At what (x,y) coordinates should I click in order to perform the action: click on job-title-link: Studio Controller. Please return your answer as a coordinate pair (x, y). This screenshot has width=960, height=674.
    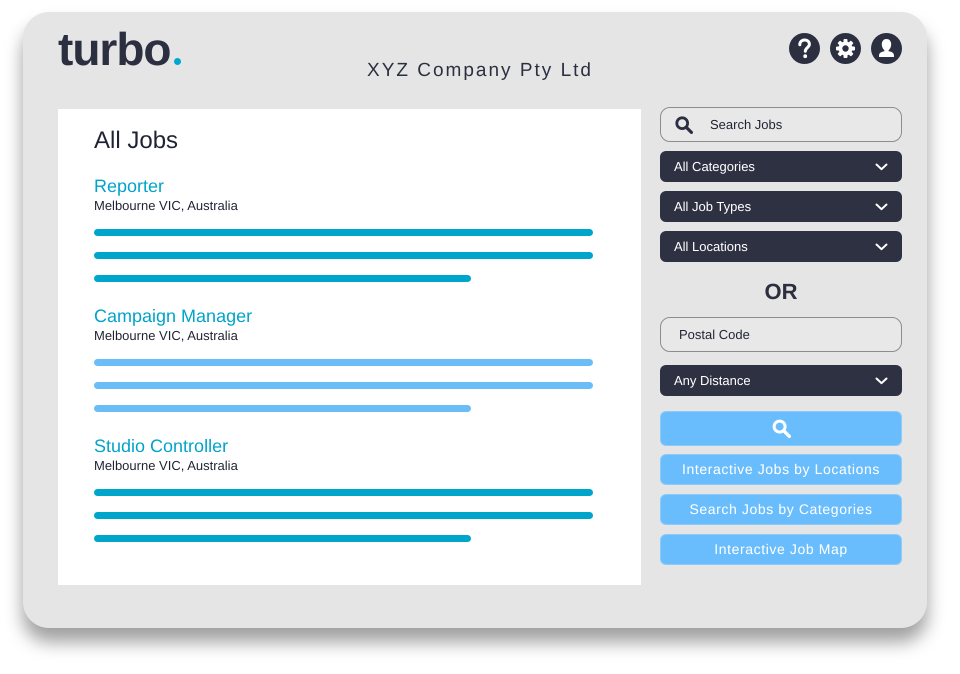
    Looking at the image, I should click on (161, 446).